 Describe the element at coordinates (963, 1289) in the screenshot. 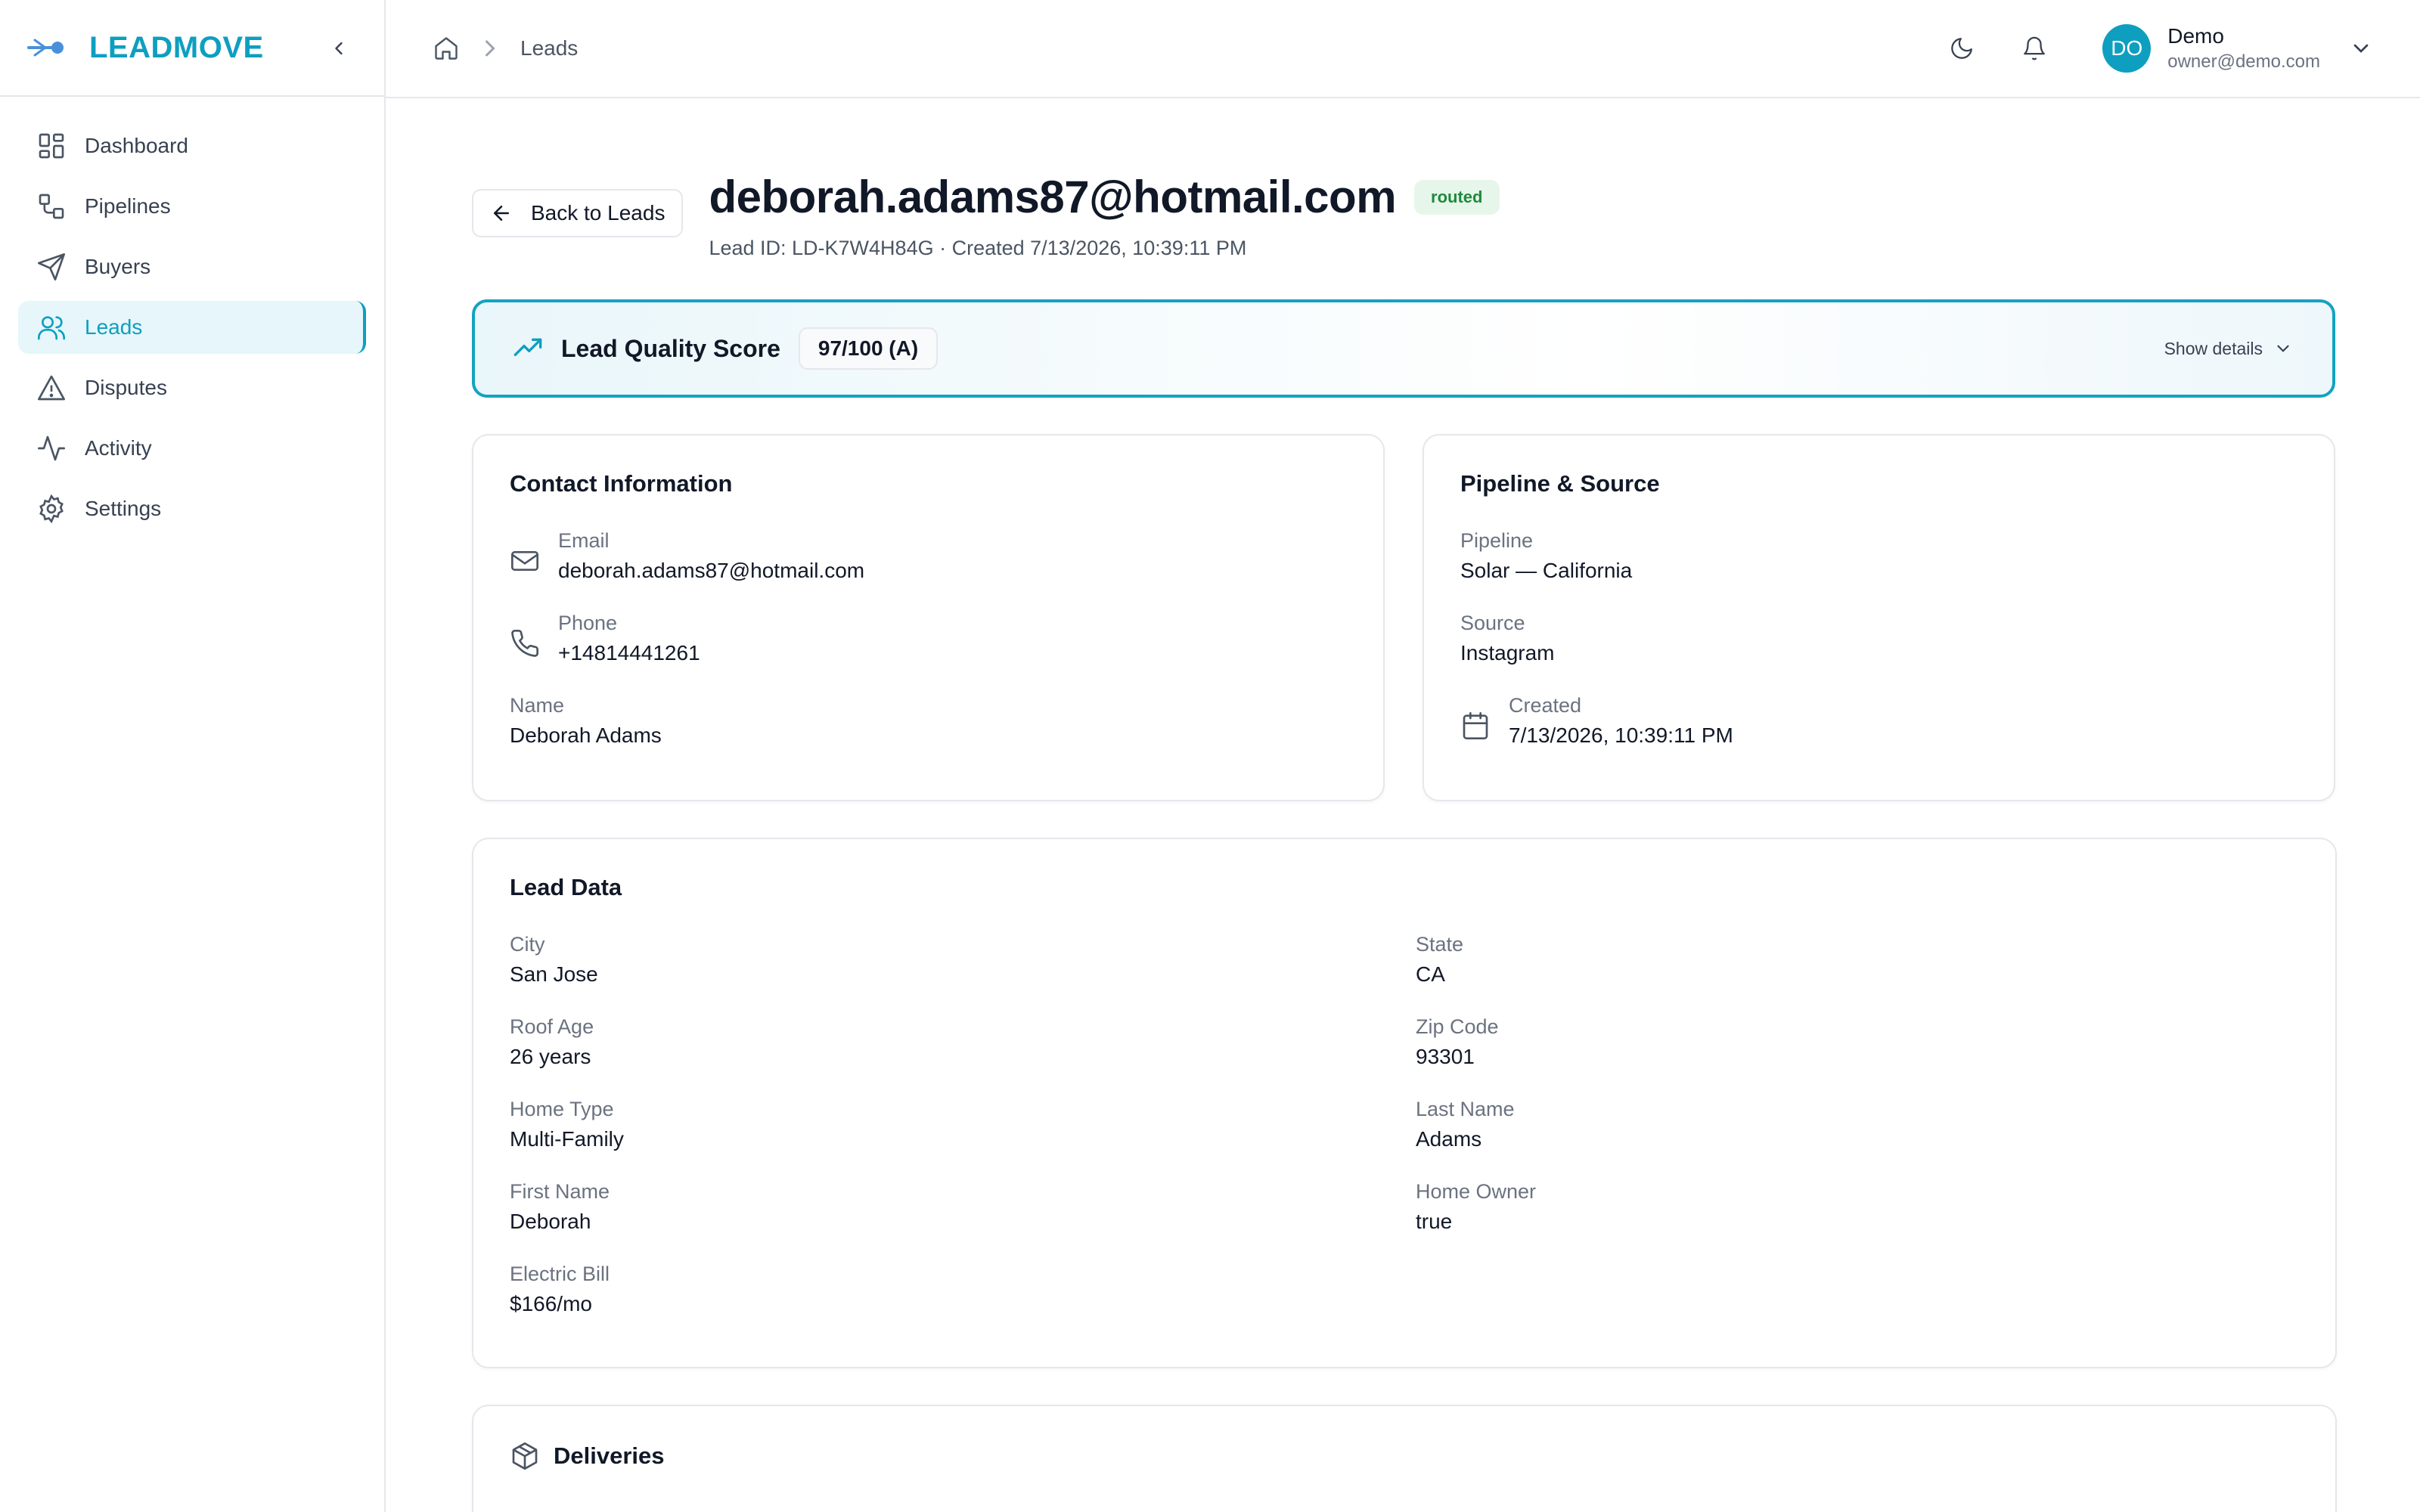

I see `lead-data-field: Electric Bill $166/mo` at that location.